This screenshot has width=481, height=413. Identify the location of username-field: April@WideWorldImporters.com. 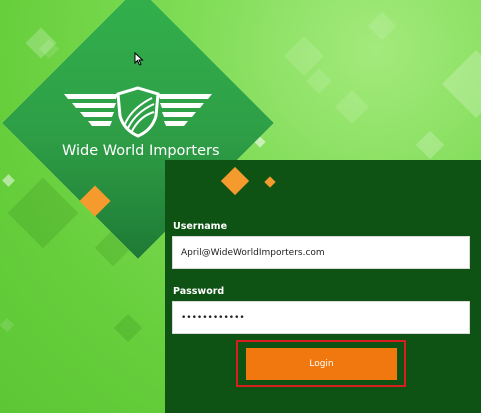
(321, 252).